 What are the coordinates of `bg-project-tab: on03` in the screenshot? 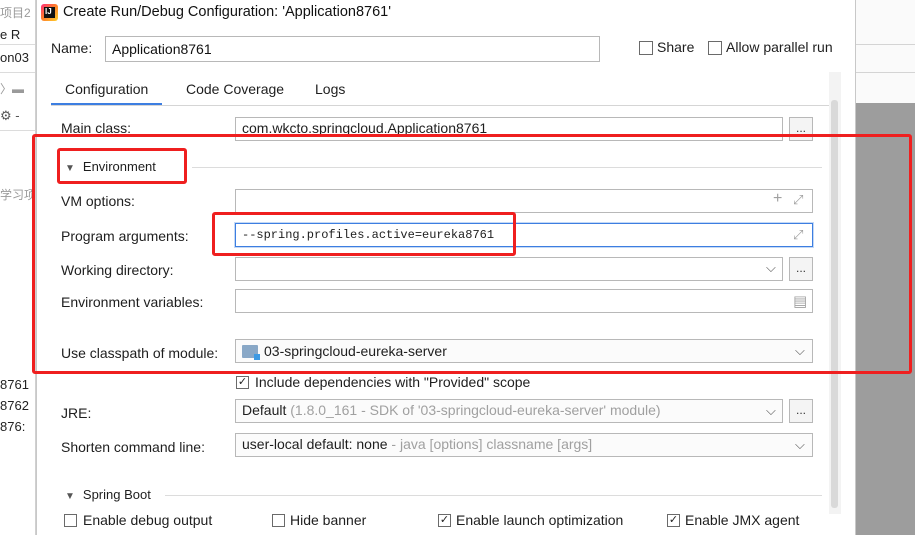 It's located at (14, 57).